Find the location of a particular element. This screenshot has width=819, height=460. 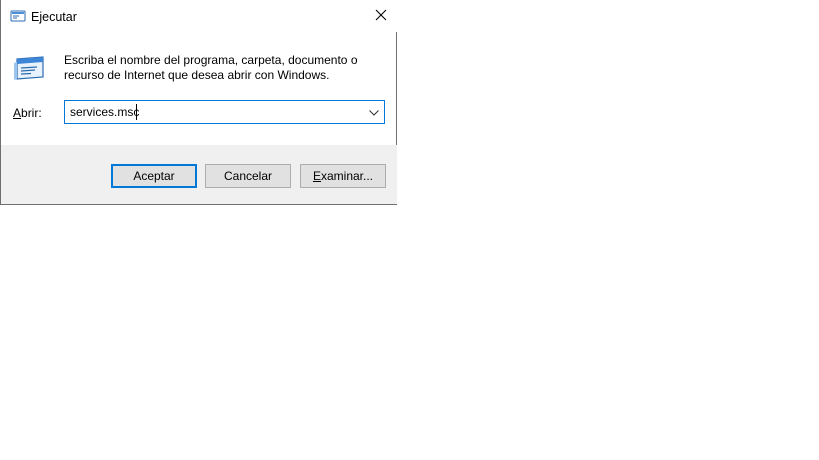

cancel-button: Cancelar is located at coordinates (248, 176).